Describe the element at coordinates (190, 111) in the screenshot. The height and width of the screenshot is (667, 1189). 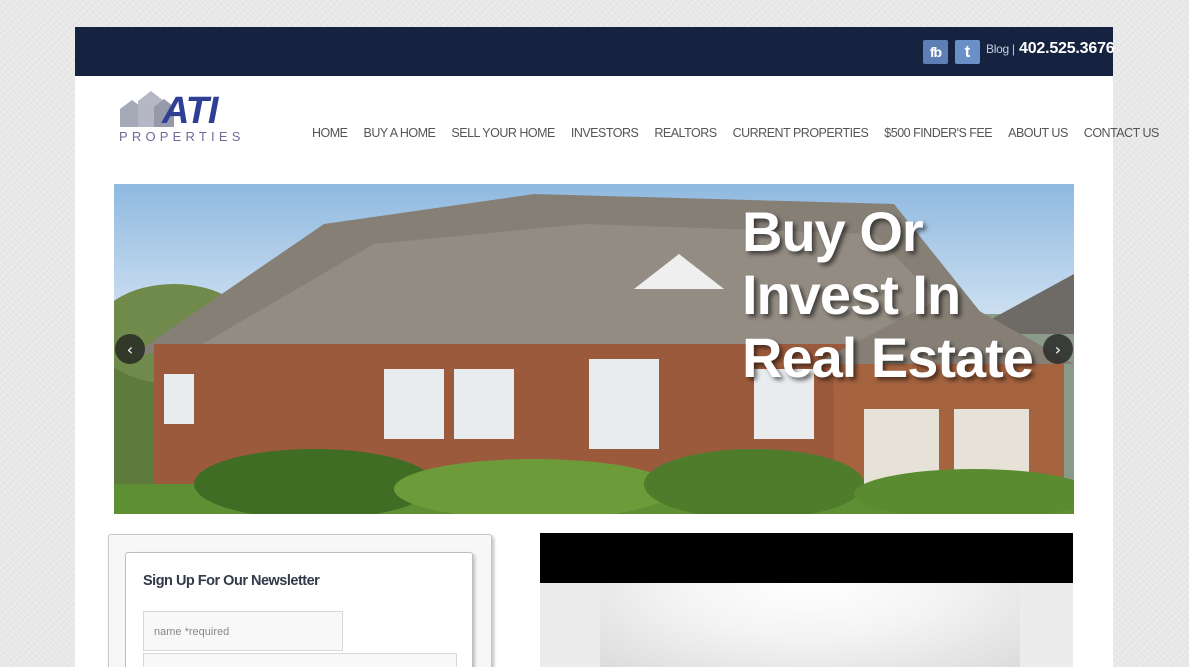
I see `logo-name: ATI` at that location.